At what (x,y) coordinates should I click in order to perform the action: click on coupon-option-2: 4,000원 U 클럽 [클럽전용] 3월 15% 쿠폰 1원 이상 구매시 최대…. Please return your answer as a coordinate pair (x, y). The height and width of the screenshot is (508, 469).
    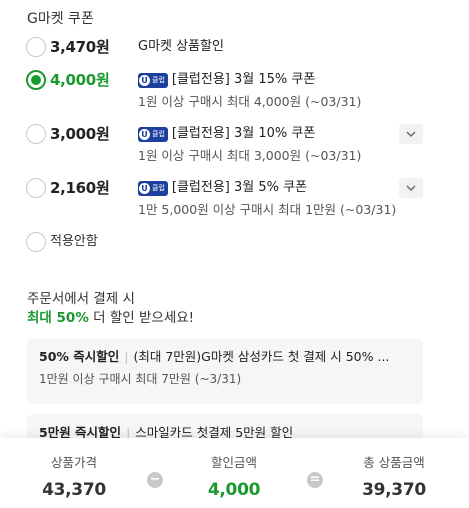
    Looking at the image, I should click on (236, 92).